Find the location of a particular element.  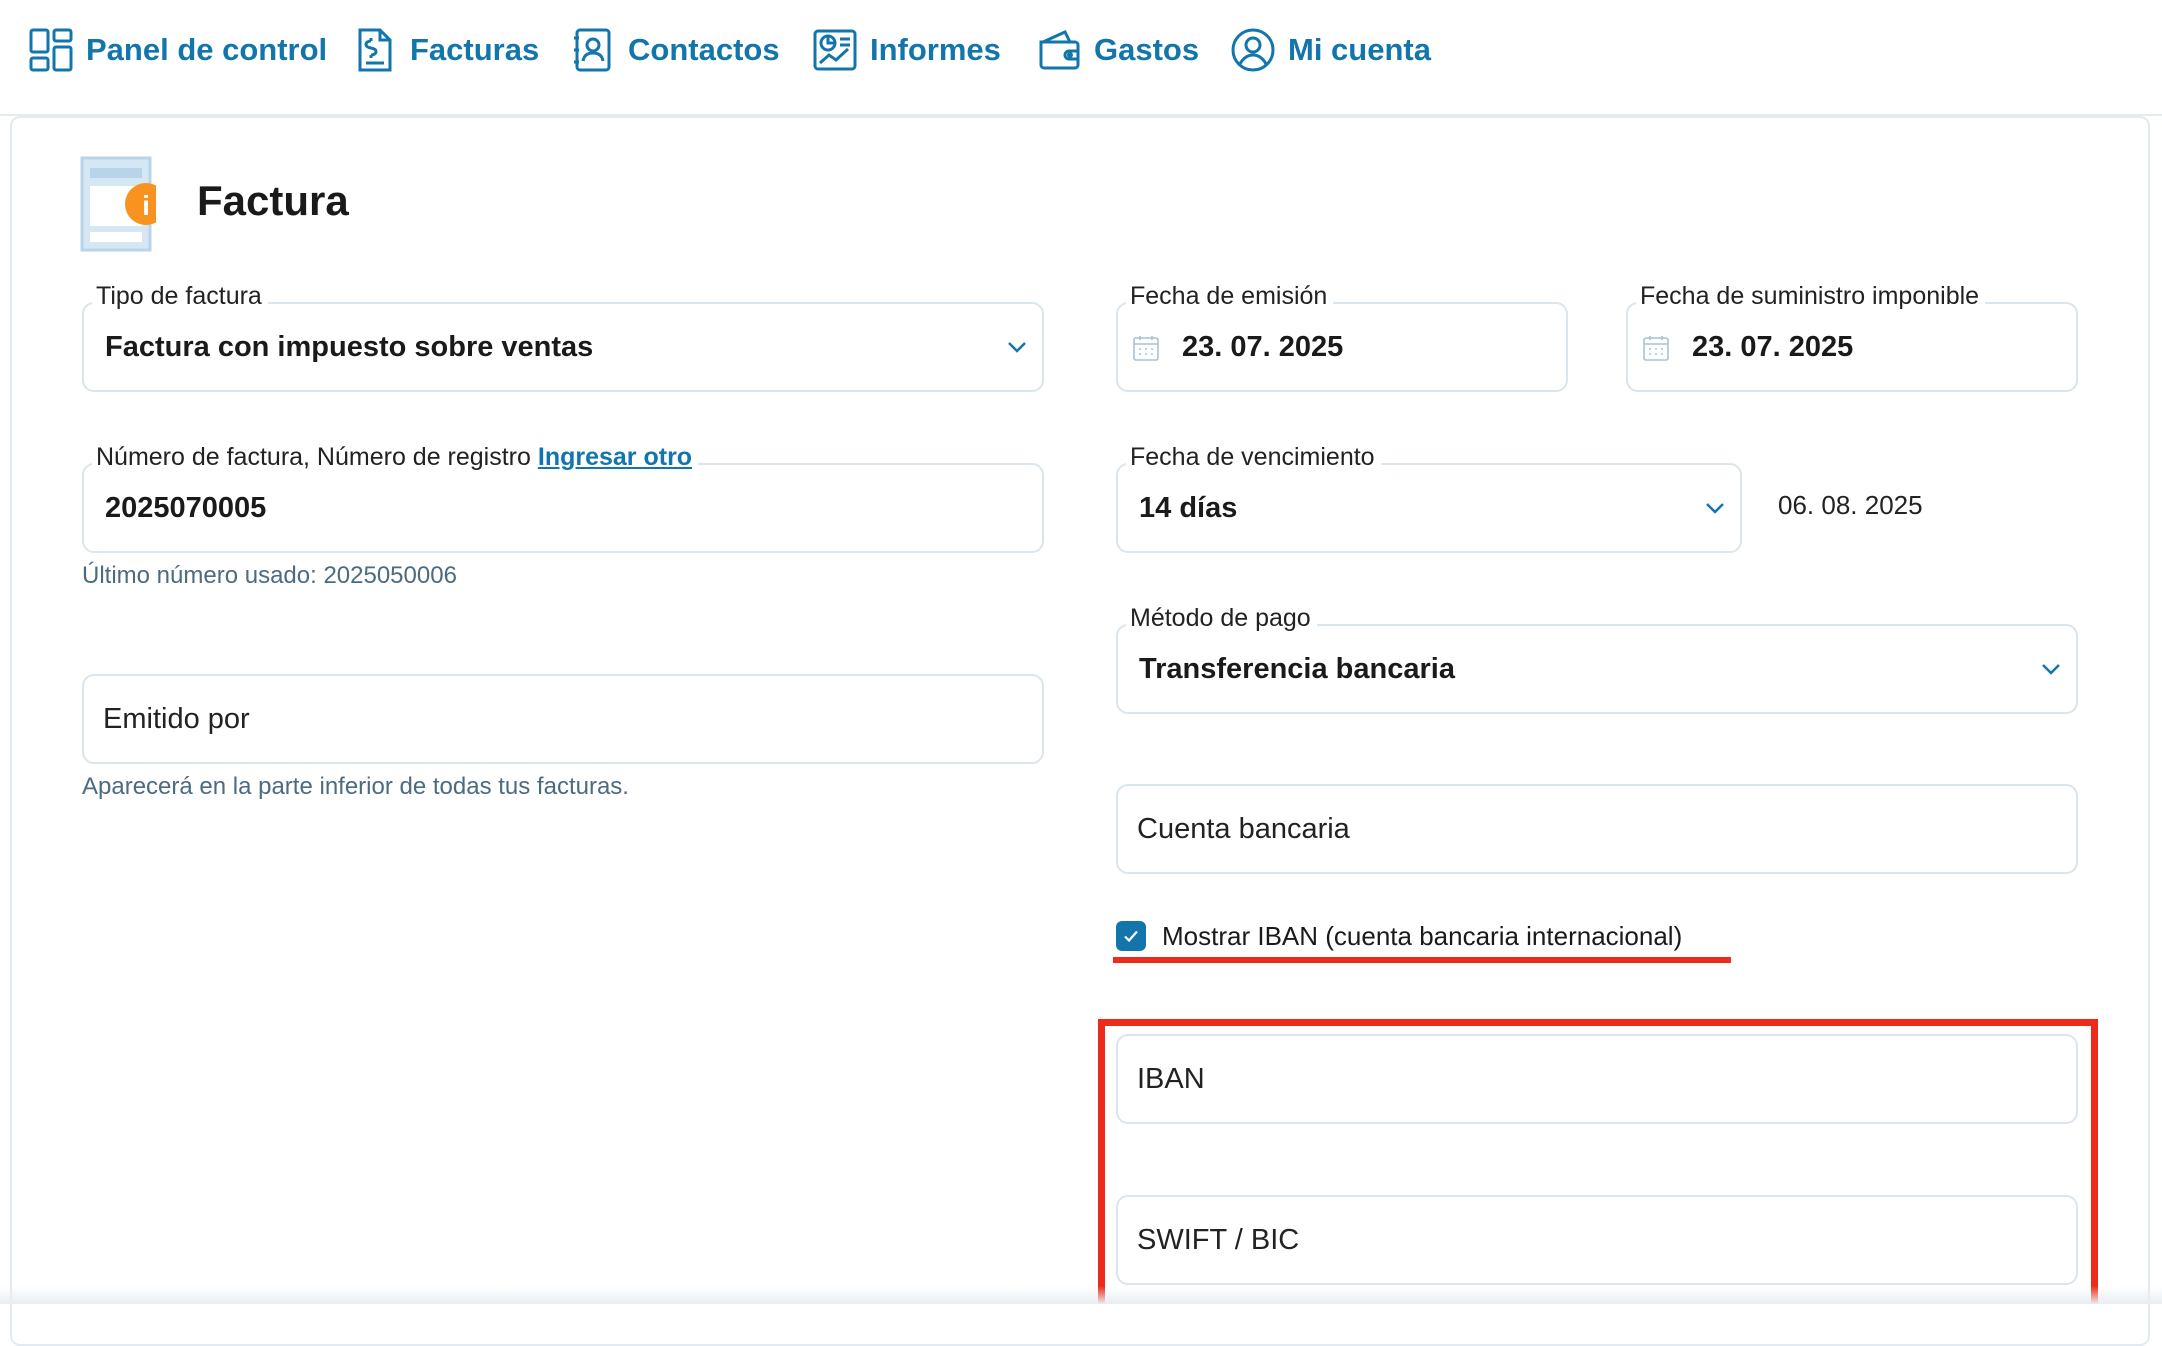

bank-account-field: Cuenta bancaria is located at coordinates (1597, 829).